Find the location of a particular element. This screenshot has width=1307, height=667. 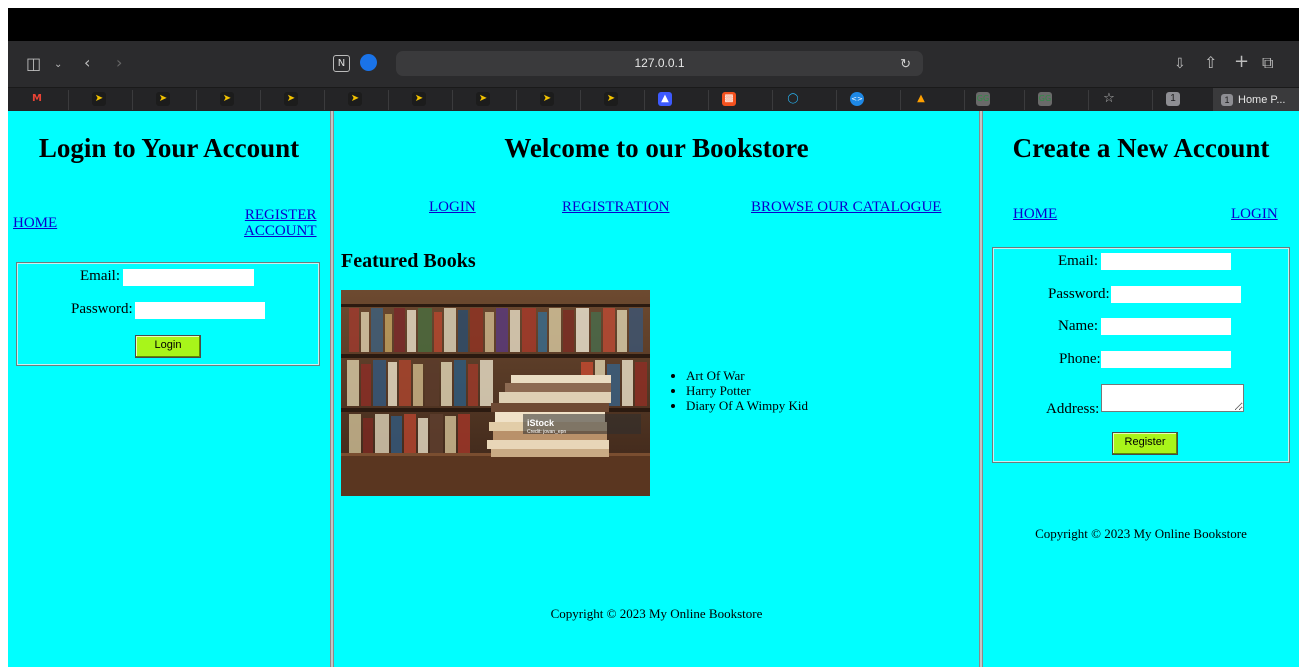

address-label: Address: is located at coordinates (1073, 409).